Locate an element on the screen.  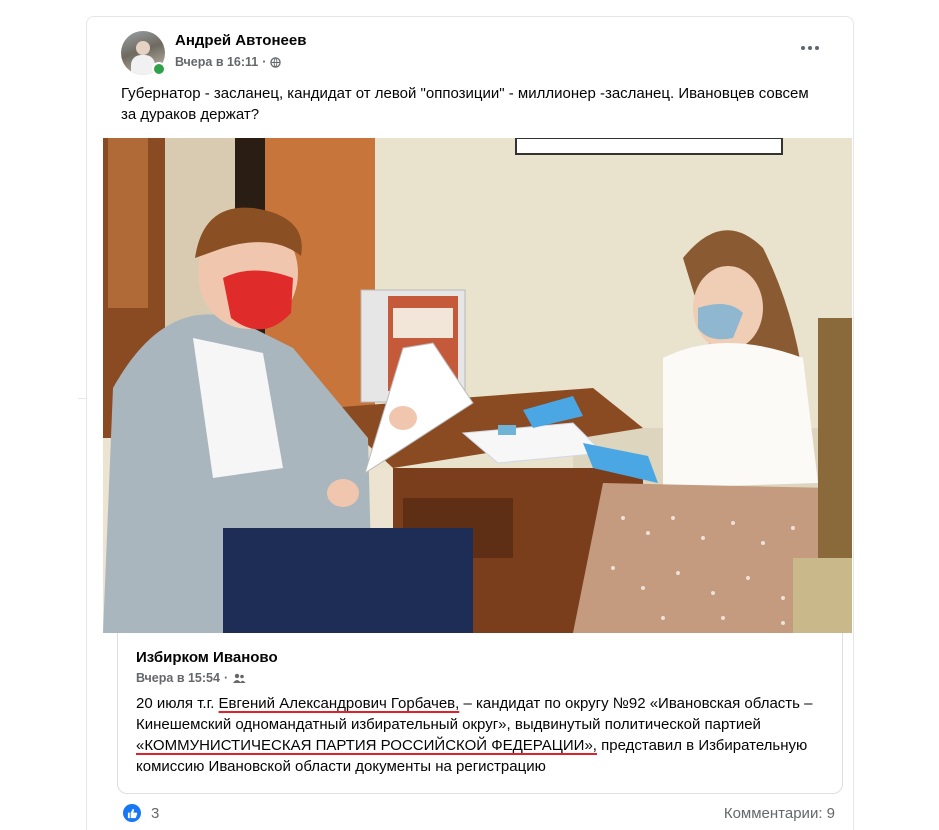
post-author: Андрей Автонеев is located at coordinates (240, 40).